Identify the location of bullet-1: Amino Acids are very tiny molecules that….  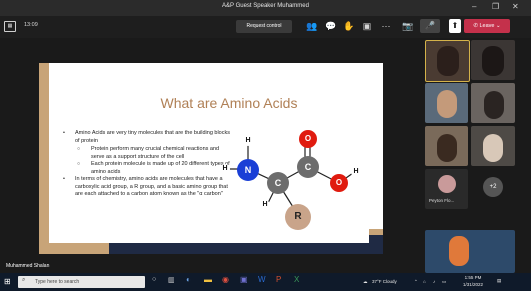
(146, 137).